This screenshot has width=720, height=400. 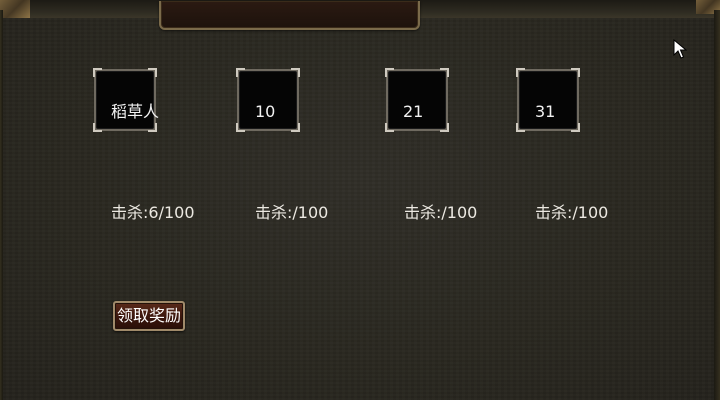 I want to click on claim-reward-button: 领取奖励, so click(x=149, y=316).